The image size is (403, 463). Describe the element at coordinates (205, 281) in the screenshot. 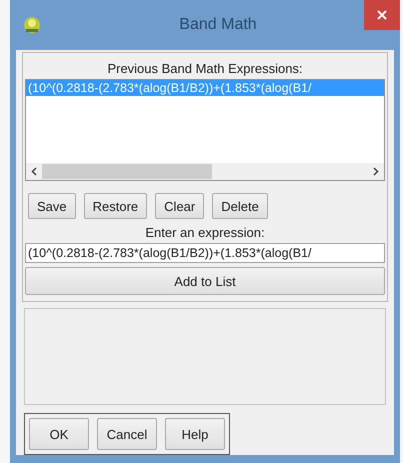

I see `add-to-list-button: Add to List` at that location.